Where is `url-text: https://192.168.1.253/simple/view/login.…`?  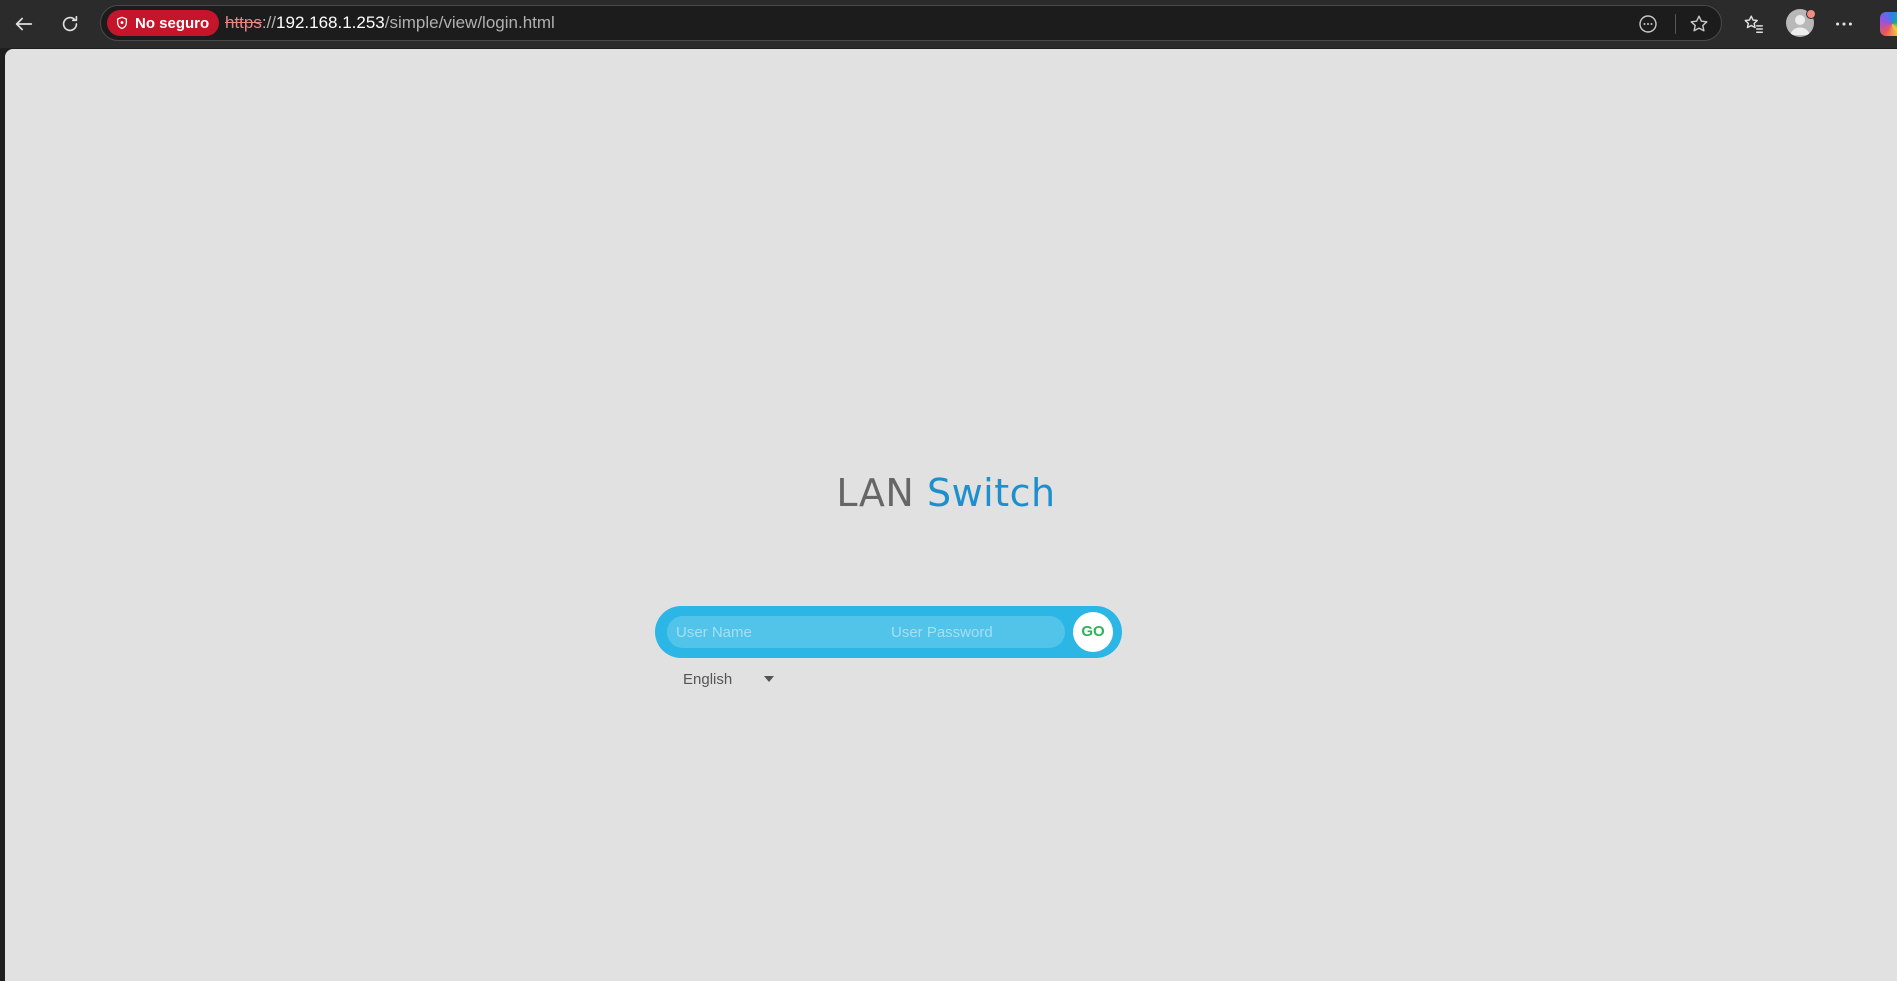 url-text: https://192.168.1.253/simple/view/login.… is located at coordinates (390, 23).